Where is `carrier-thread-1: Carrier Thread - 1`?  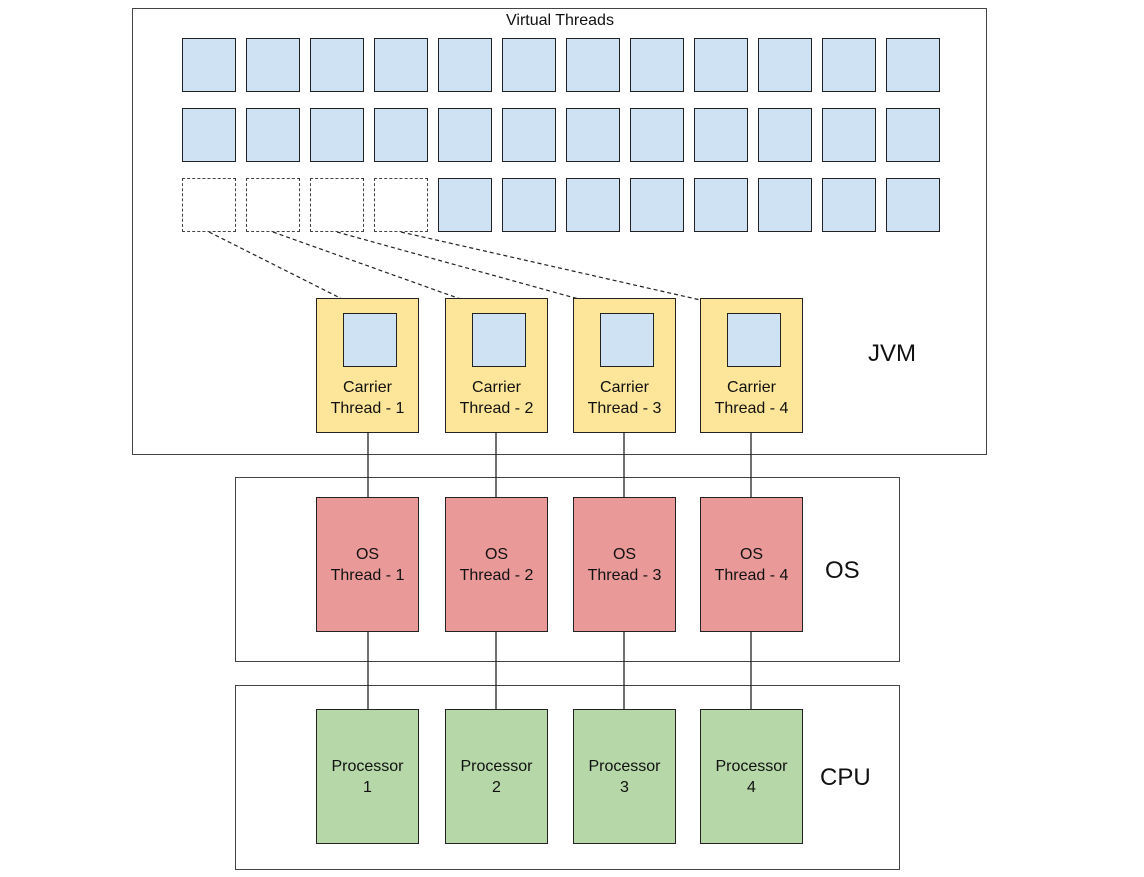
carrier-thread-1: Carrier Thread - 1 is located at coordinates (367, 365).